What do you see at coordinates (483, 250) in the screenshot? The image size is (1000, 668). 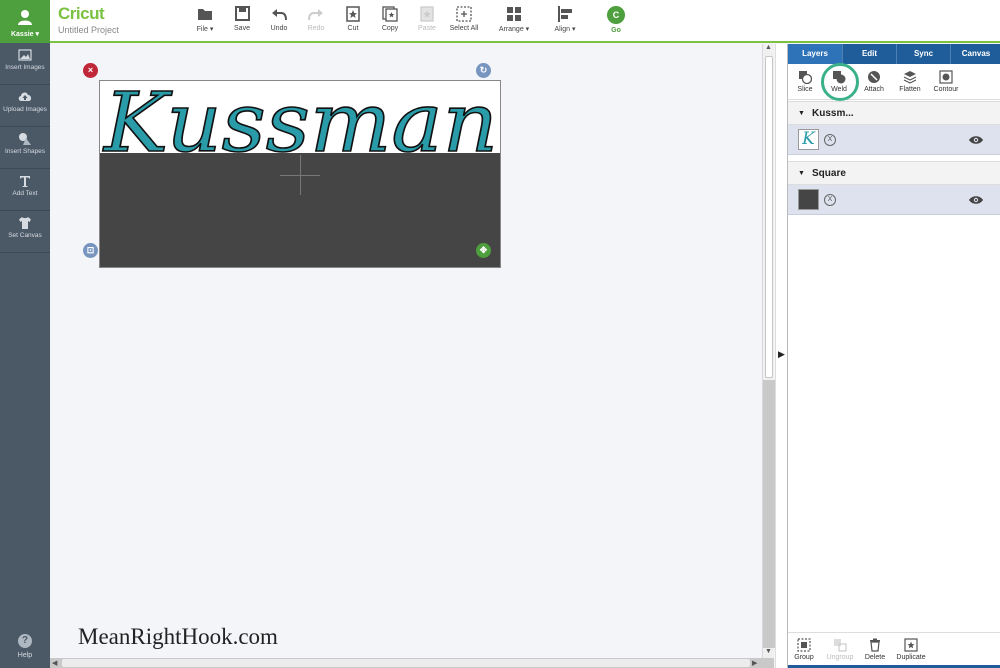 I see `resize-handle-icon: ✥` at bounding box center [483, 250].